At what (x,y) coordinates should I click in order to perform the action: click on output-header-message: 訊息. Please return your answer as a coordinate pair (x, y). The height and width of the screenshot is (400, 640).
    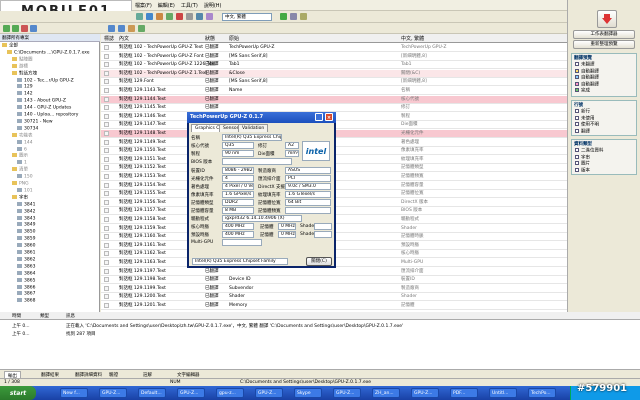
    Looking at the image, I should click on (70, 316).